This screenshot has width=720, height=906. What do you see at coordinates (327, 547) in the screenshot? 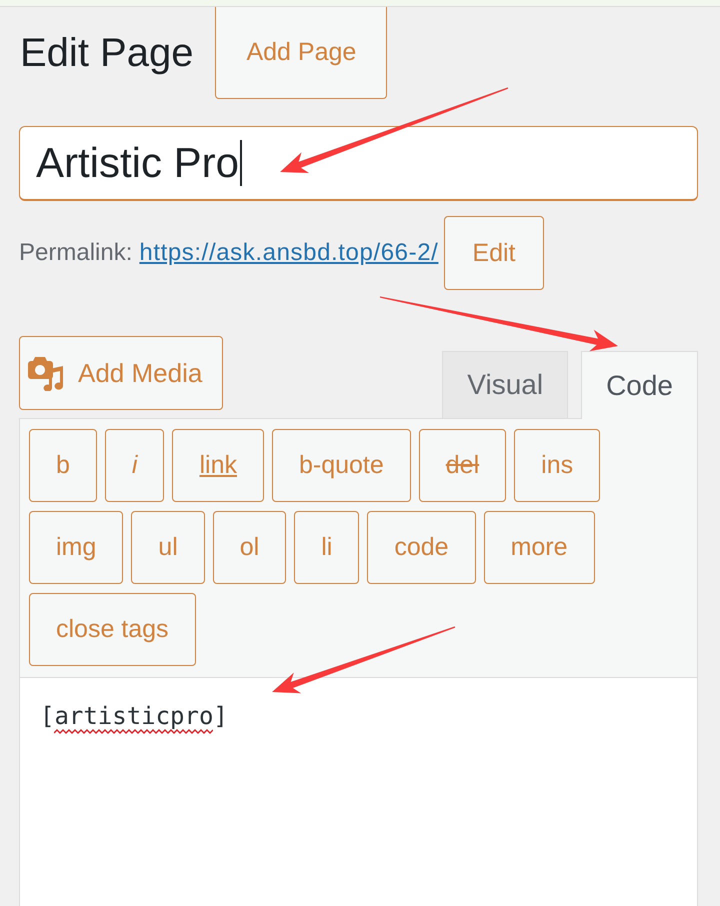
I see `quicktag-button: li` at bounding box center [327, 547].